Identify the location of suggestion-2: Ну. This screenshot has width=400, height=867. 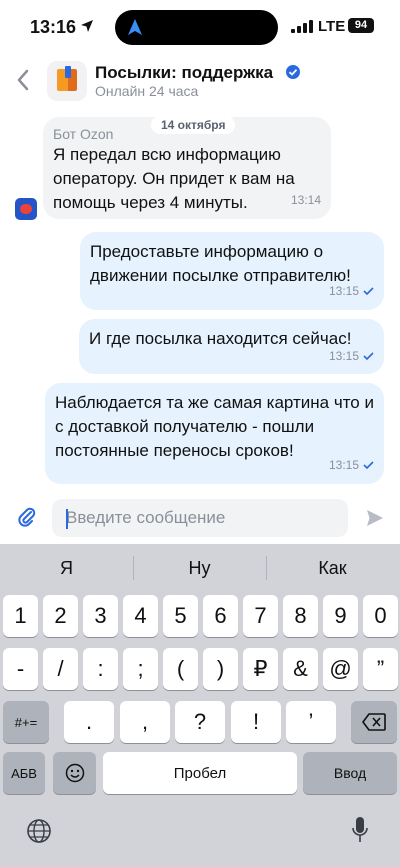
(199, 568).